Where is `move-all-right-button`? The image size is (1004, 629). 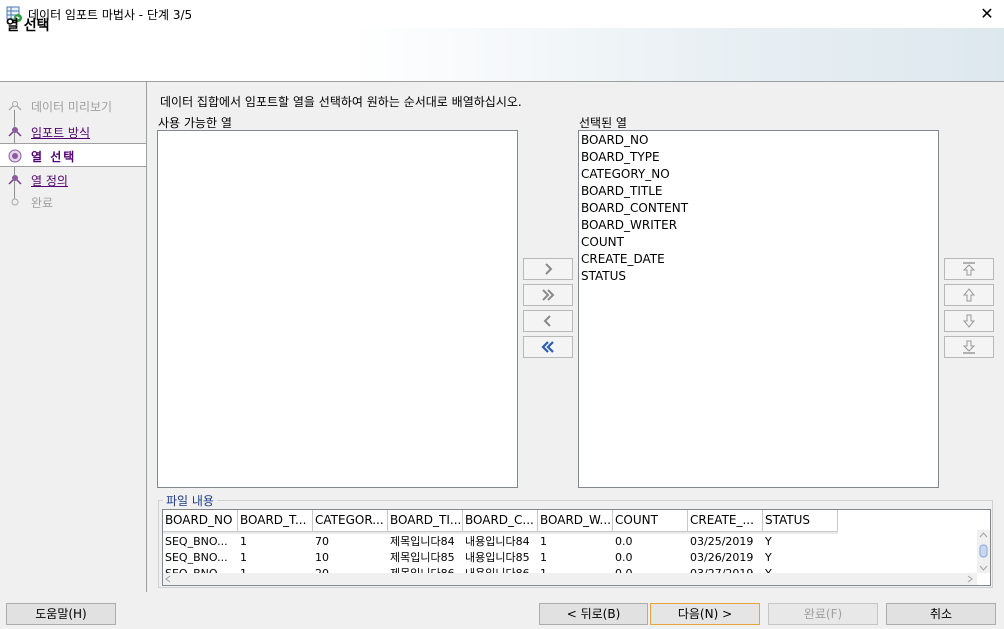
move-all-right-button is located at coordinates (548, 295).